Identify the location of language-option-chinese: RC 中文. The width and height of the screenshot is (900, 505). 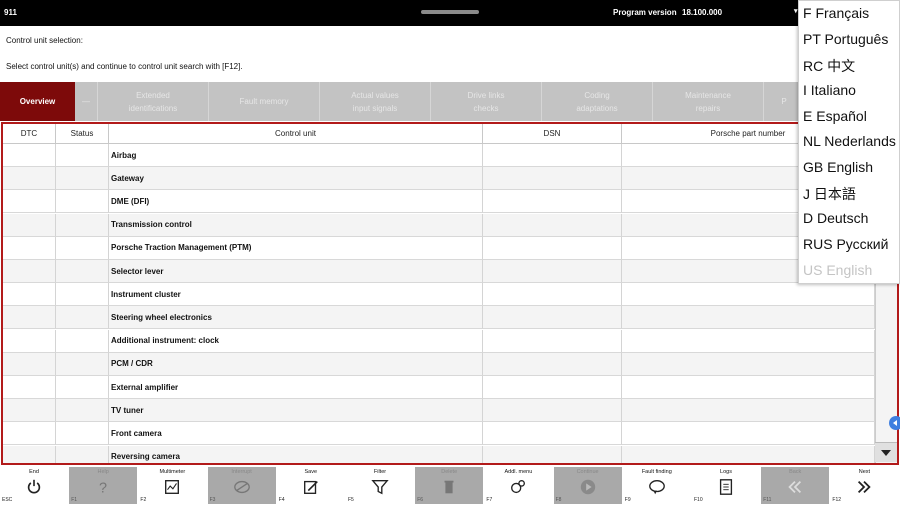
(829, 66).